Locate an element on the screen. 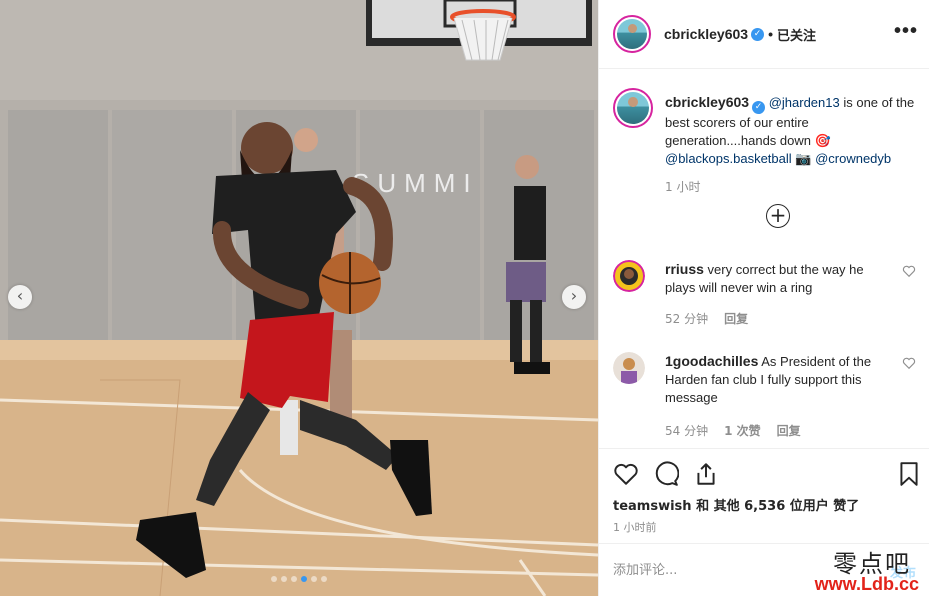 The width and height of the screenshot is (929, 596). next-photo-button: › is located at coordinates (574, 297).